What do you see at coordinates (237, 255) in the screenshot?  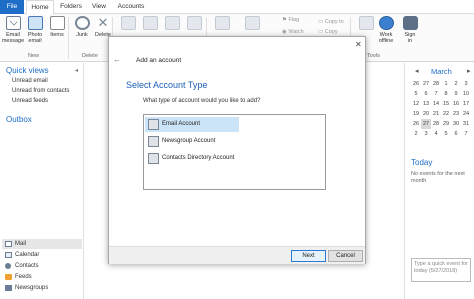 I see `dialog-footer: Next Cancel` at bounding box center [237, 255].